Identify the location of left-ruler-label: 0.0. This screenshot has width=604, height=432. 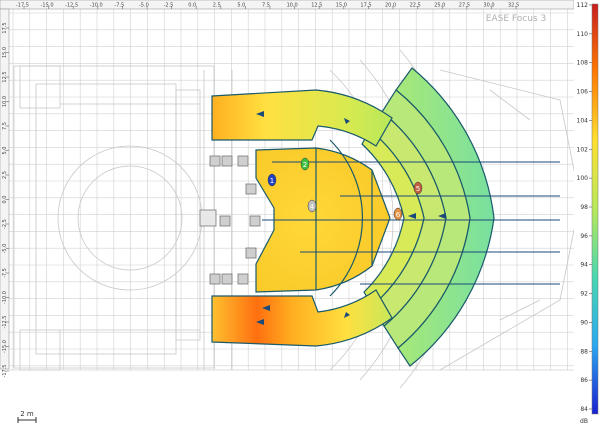
(5, 200).